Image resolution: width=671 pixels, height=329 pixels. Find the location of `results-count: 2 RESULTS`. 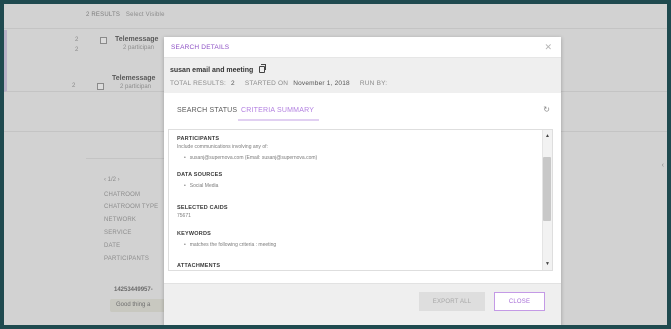

results-count: 2 RESULTS is located at coordinates (103, 15).